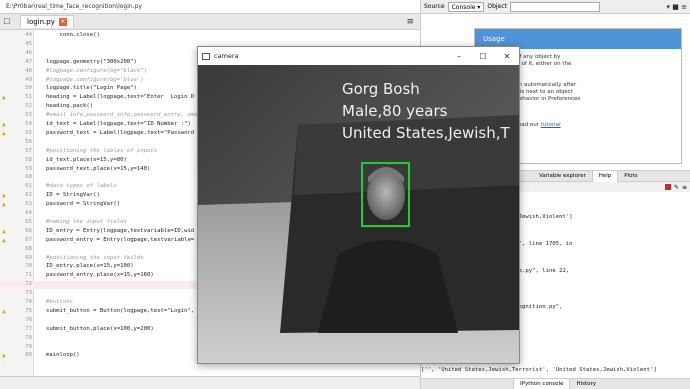 This screenshot has height=389, width=690. Describe the element at coordinates (28, 61) in the screenshot. I see `line-number: 47` at that location.